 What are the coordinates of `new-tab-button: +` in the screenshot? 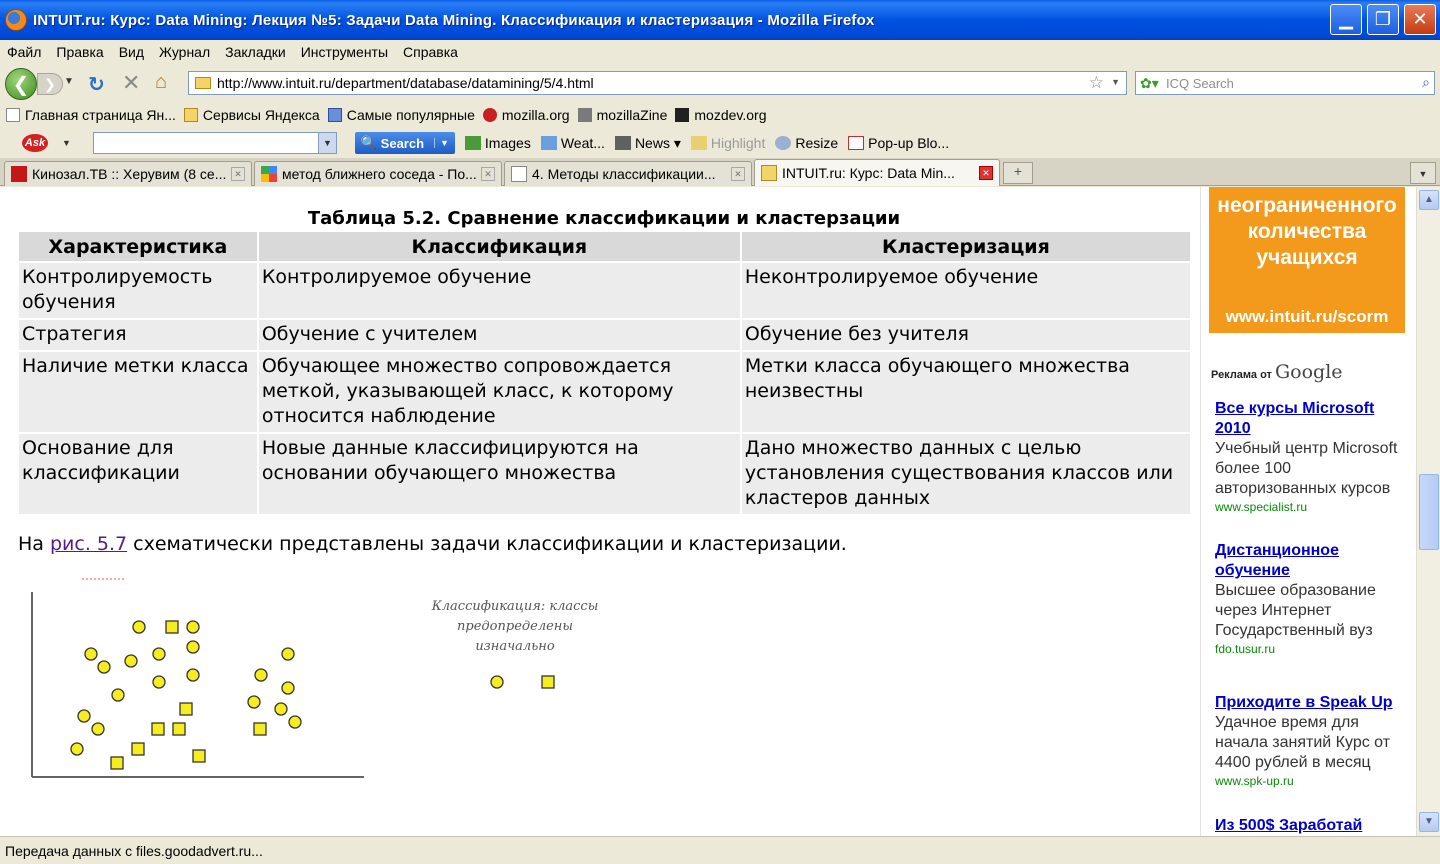 It's located at (1018, 173).